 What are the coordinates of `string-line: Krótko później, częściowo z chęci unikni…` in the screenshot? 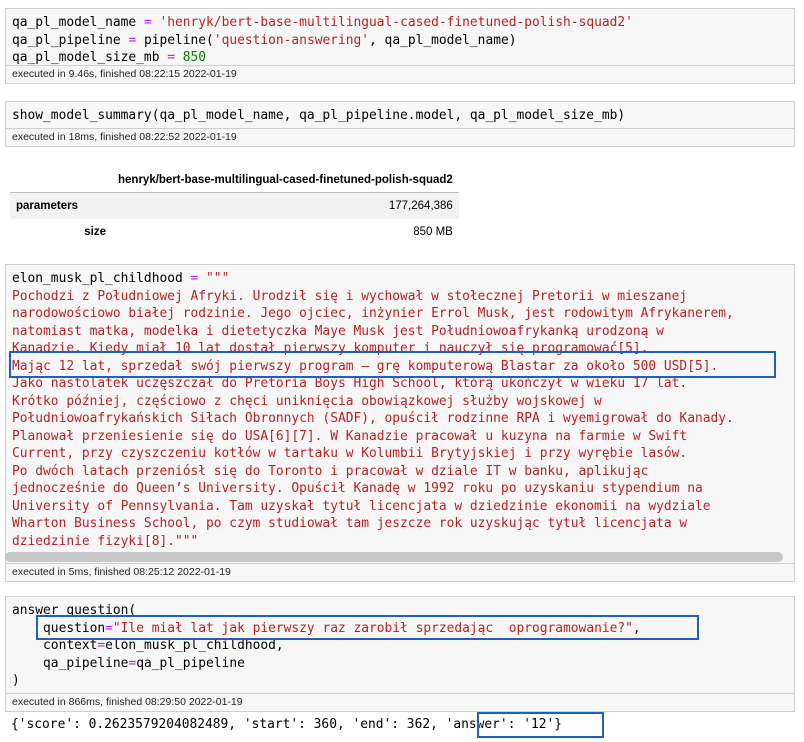 It's located at (307, 401).